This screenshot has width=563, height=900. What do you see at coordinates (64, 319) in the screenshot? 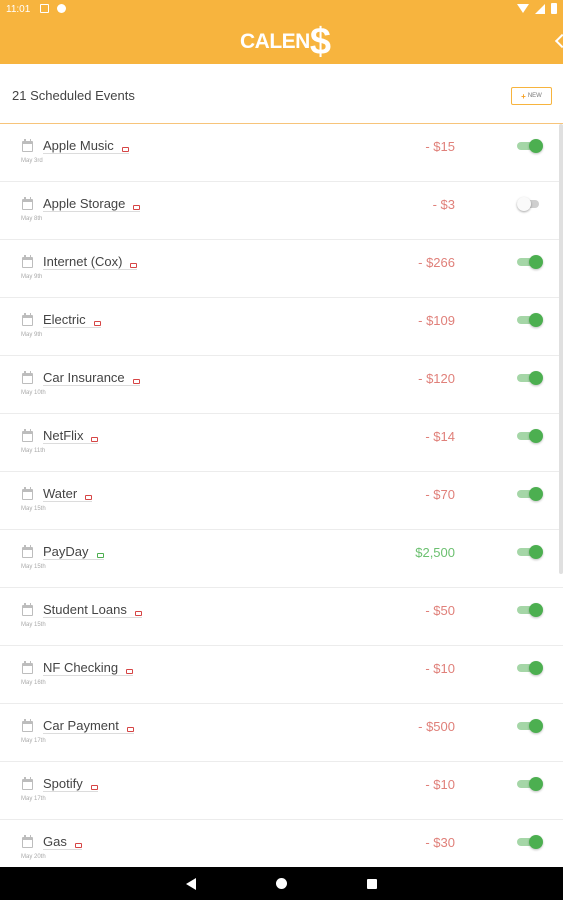
I see `event-name-label: Electric` at bounding box center [64, 319].